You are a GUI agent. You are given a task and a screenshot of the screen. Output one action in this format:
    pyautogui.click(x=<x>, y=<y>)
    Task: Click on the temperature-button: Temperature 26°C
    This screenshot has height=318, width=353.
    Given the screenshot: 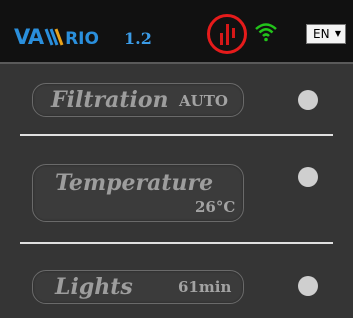 What is the action you would take?
    pyautogui.click(x=138, y=193)
    